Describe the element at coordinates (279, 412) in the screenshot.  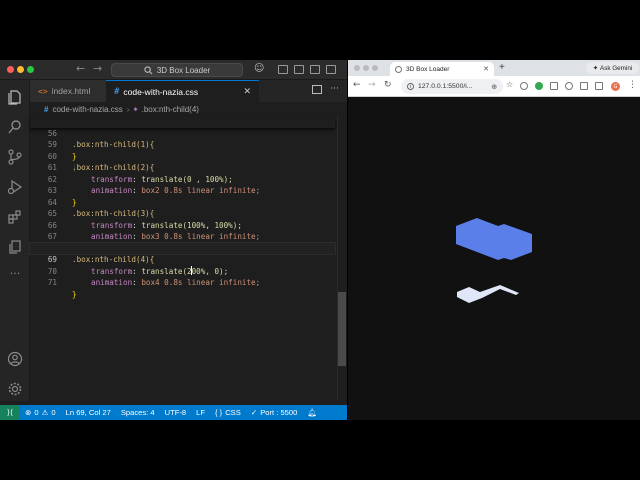
I see `port-label: Port : 5500` at that location.